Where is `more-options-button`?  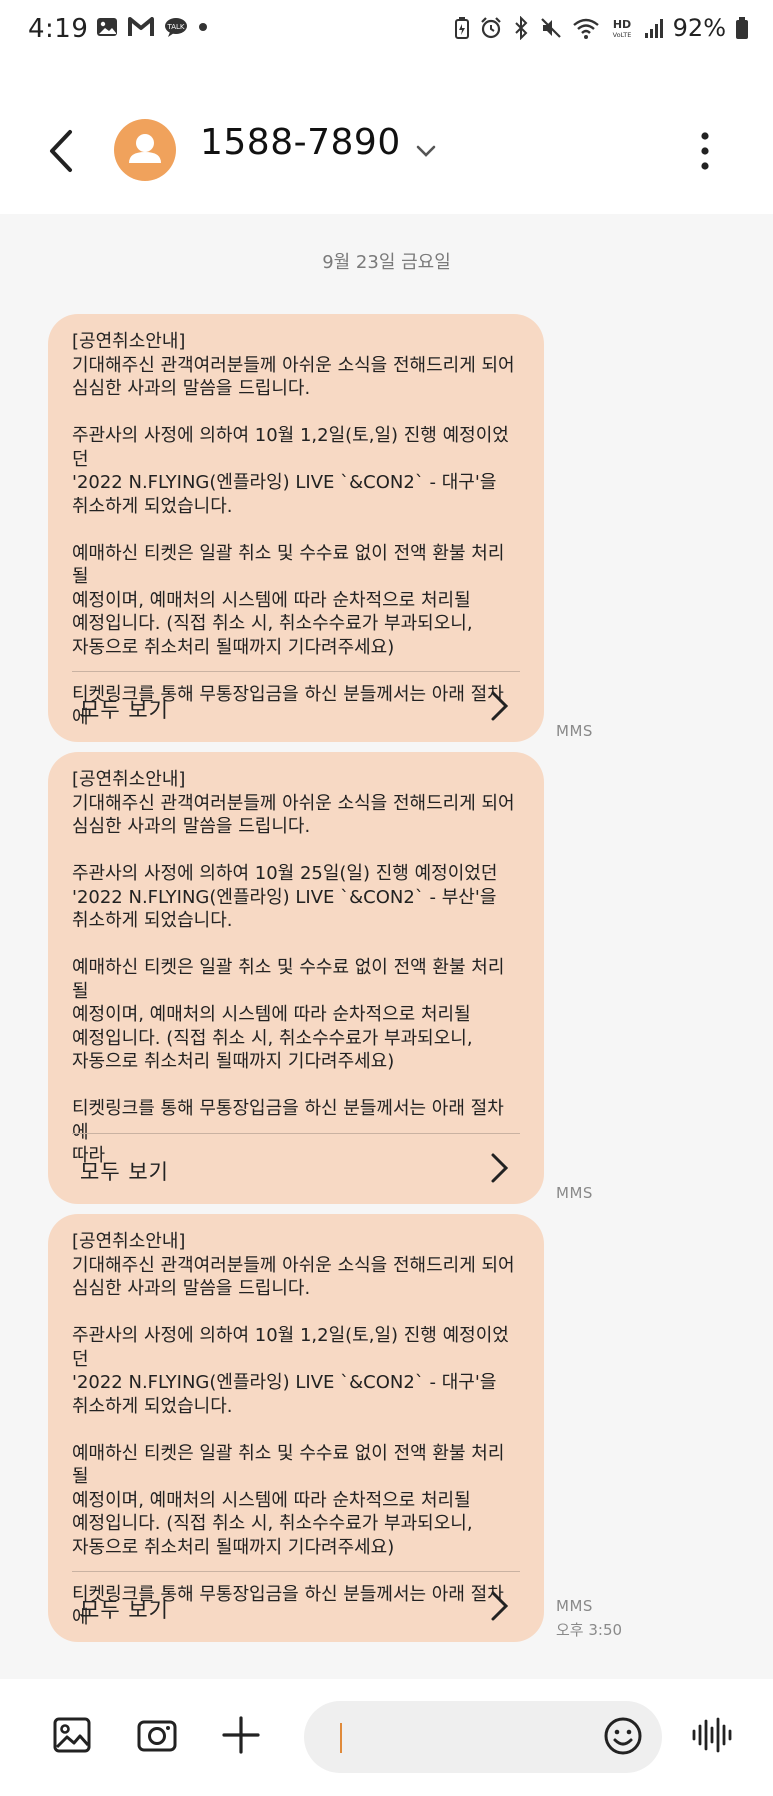 more-options-button is located at coordinates (705, 151).